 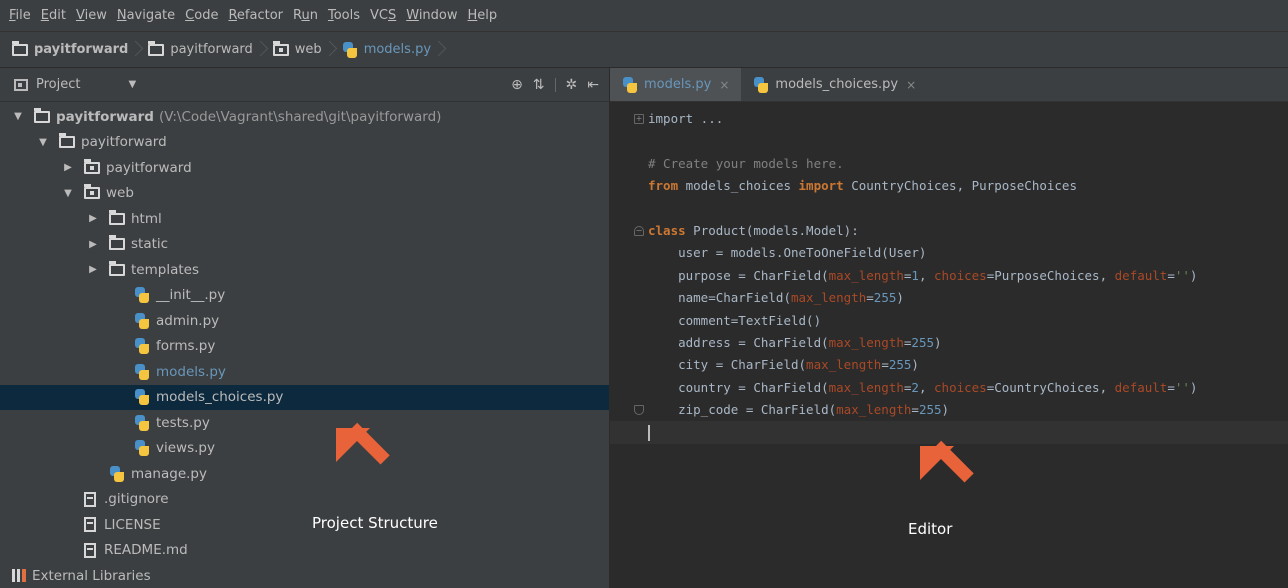 What do you see at coordinates (304, 296) in the screenshot?
I see `tree-item: ▶__init__.py` at bounding box center [304, 296].